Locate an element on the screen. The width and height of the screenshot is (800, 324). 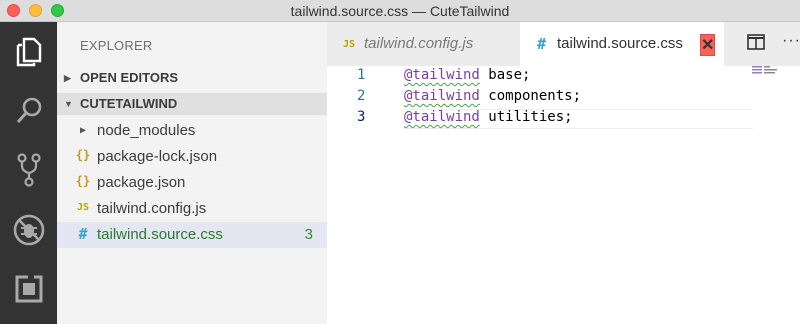
tab-label: tailwind.config.js is located at coordinates (419, 43).